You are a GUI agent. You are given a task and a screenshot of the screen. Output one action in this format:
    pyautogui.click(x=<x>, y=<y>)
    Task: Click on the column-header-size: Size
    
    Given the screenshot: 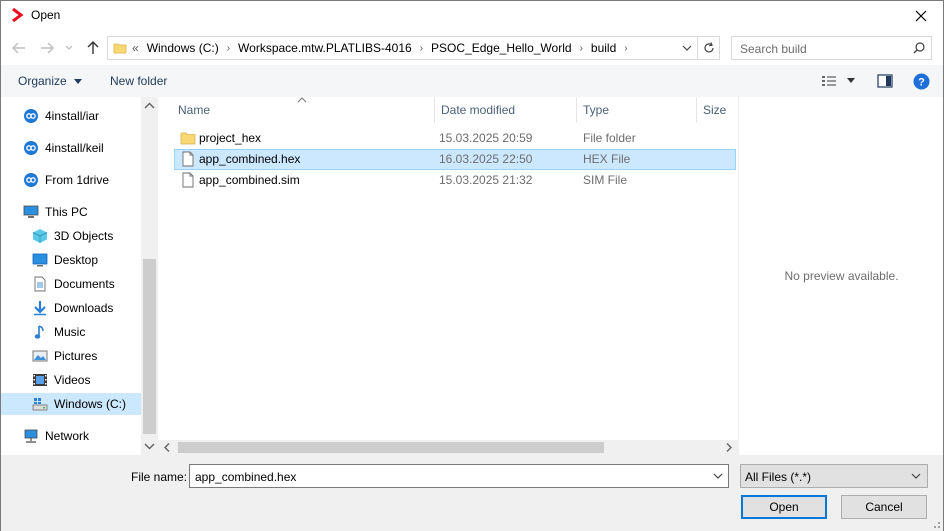 What is the action you would take?
    pyautogui.click(x=717, y=110)
    